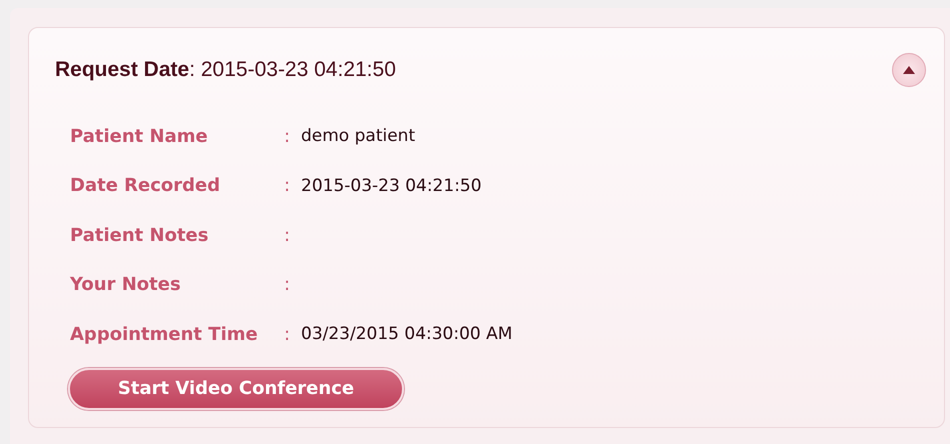 Image resolution: width=950 pixels, height=444 pixels. I want to click on field-label: Your Notes, so click(126, 285).